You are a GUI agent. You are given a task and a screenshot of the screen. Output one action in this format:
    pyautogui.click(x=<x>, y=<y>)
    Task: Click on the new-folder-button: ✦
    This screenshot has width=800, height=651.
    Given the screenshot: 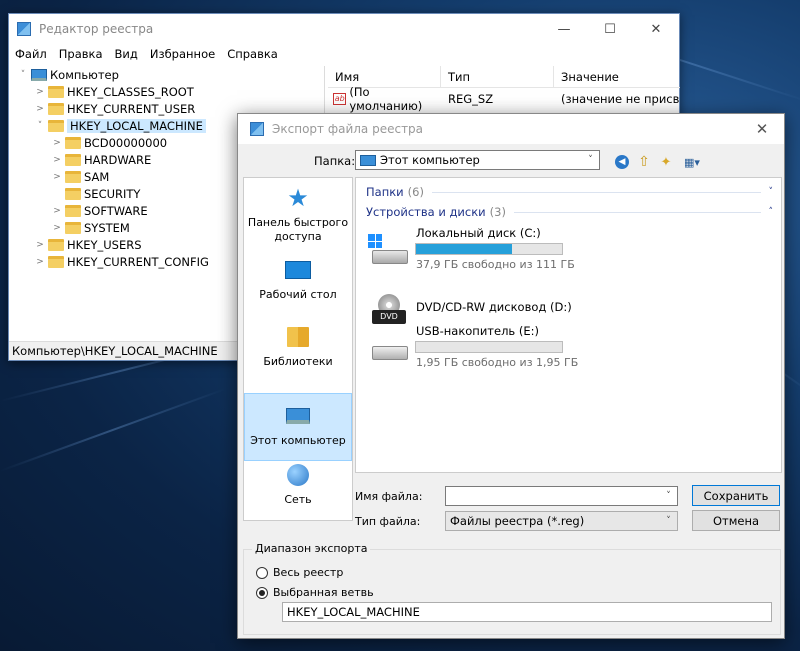 What is the action you would take?
    pyautogui.click(x=666, y=162)
    